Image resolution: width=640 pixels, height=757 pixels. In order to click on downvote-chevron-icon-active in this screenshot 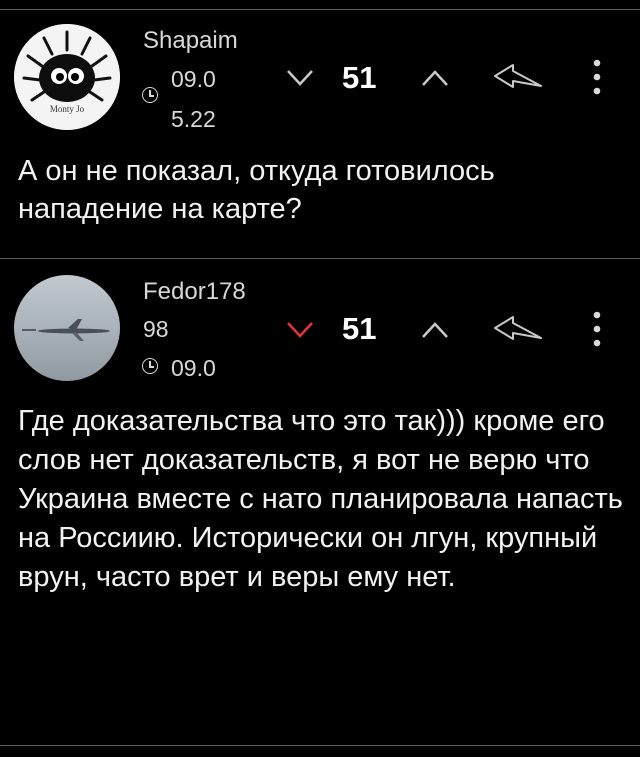, I will do `click(300, 330)`.